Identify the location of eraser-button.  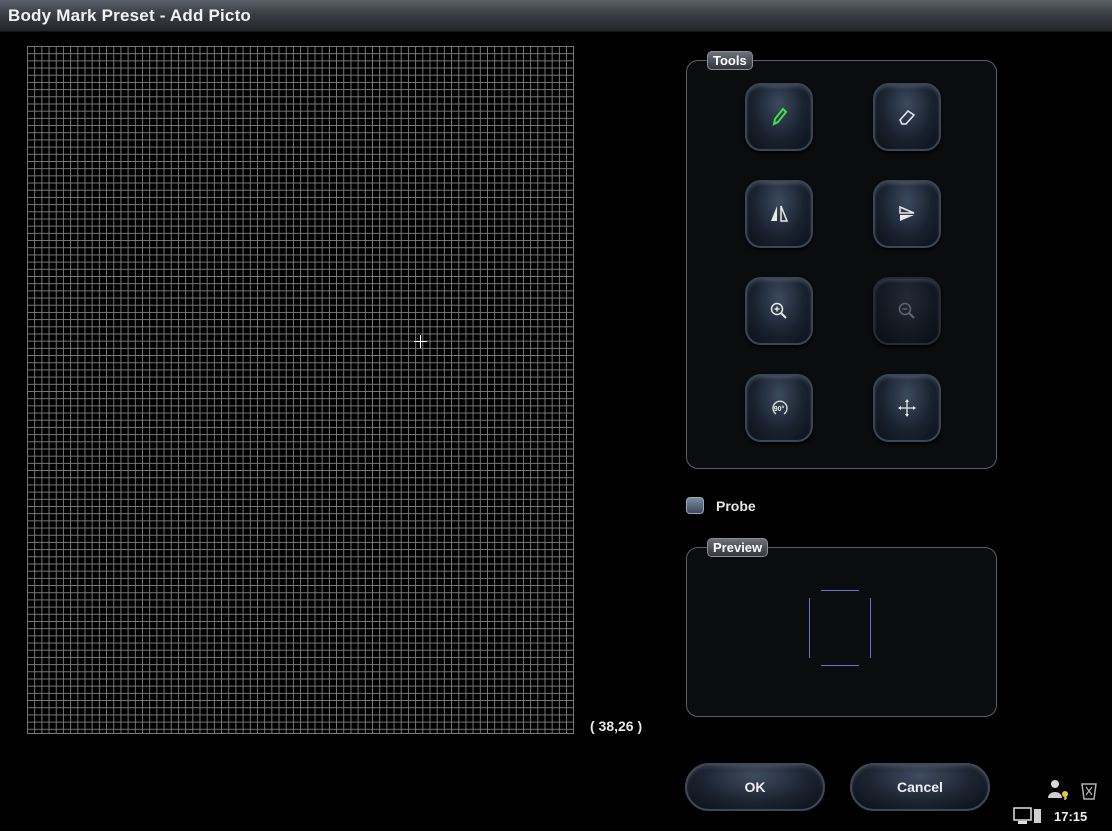
(907, 117).